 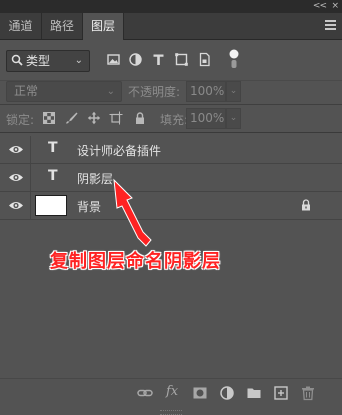 I want to click on annotation-text: 复制图层命名阴影层, so click(x=135, y=261).